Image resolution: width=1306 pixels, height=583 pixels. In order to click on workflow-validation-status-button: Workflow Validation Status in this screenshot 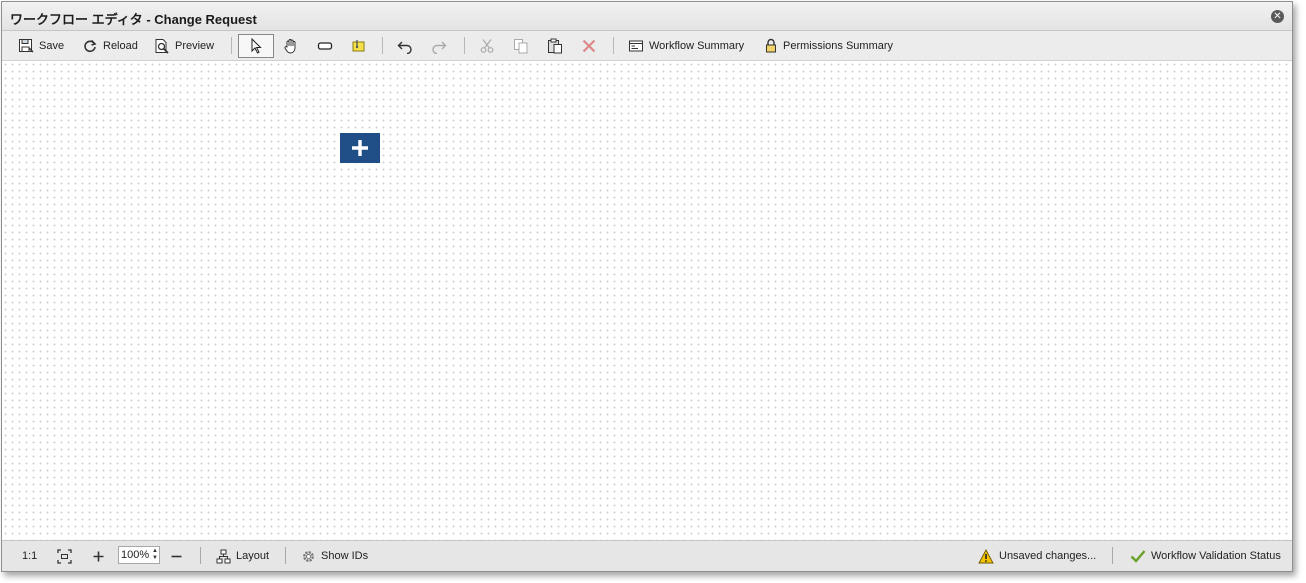, I will do `click(1205, 556)`.